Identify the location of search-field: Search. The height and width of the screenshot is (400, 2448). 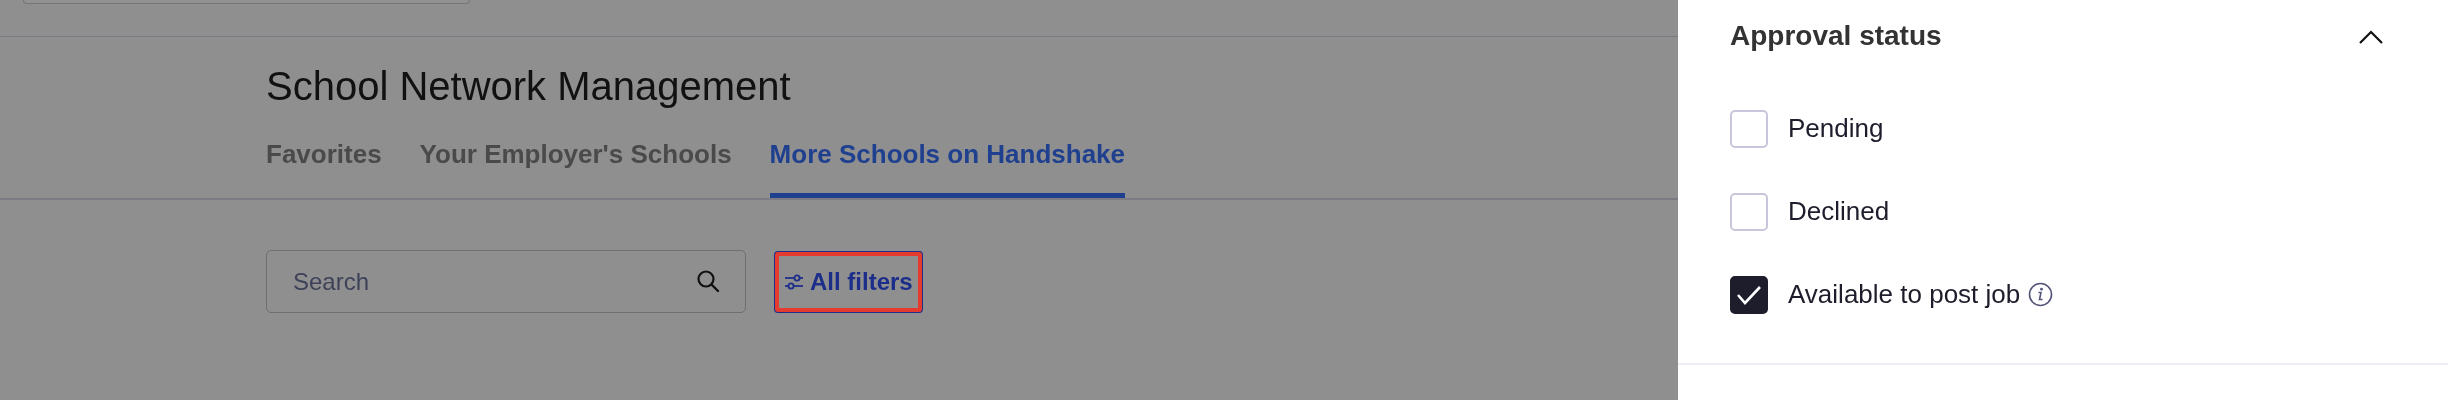
(506, 281).